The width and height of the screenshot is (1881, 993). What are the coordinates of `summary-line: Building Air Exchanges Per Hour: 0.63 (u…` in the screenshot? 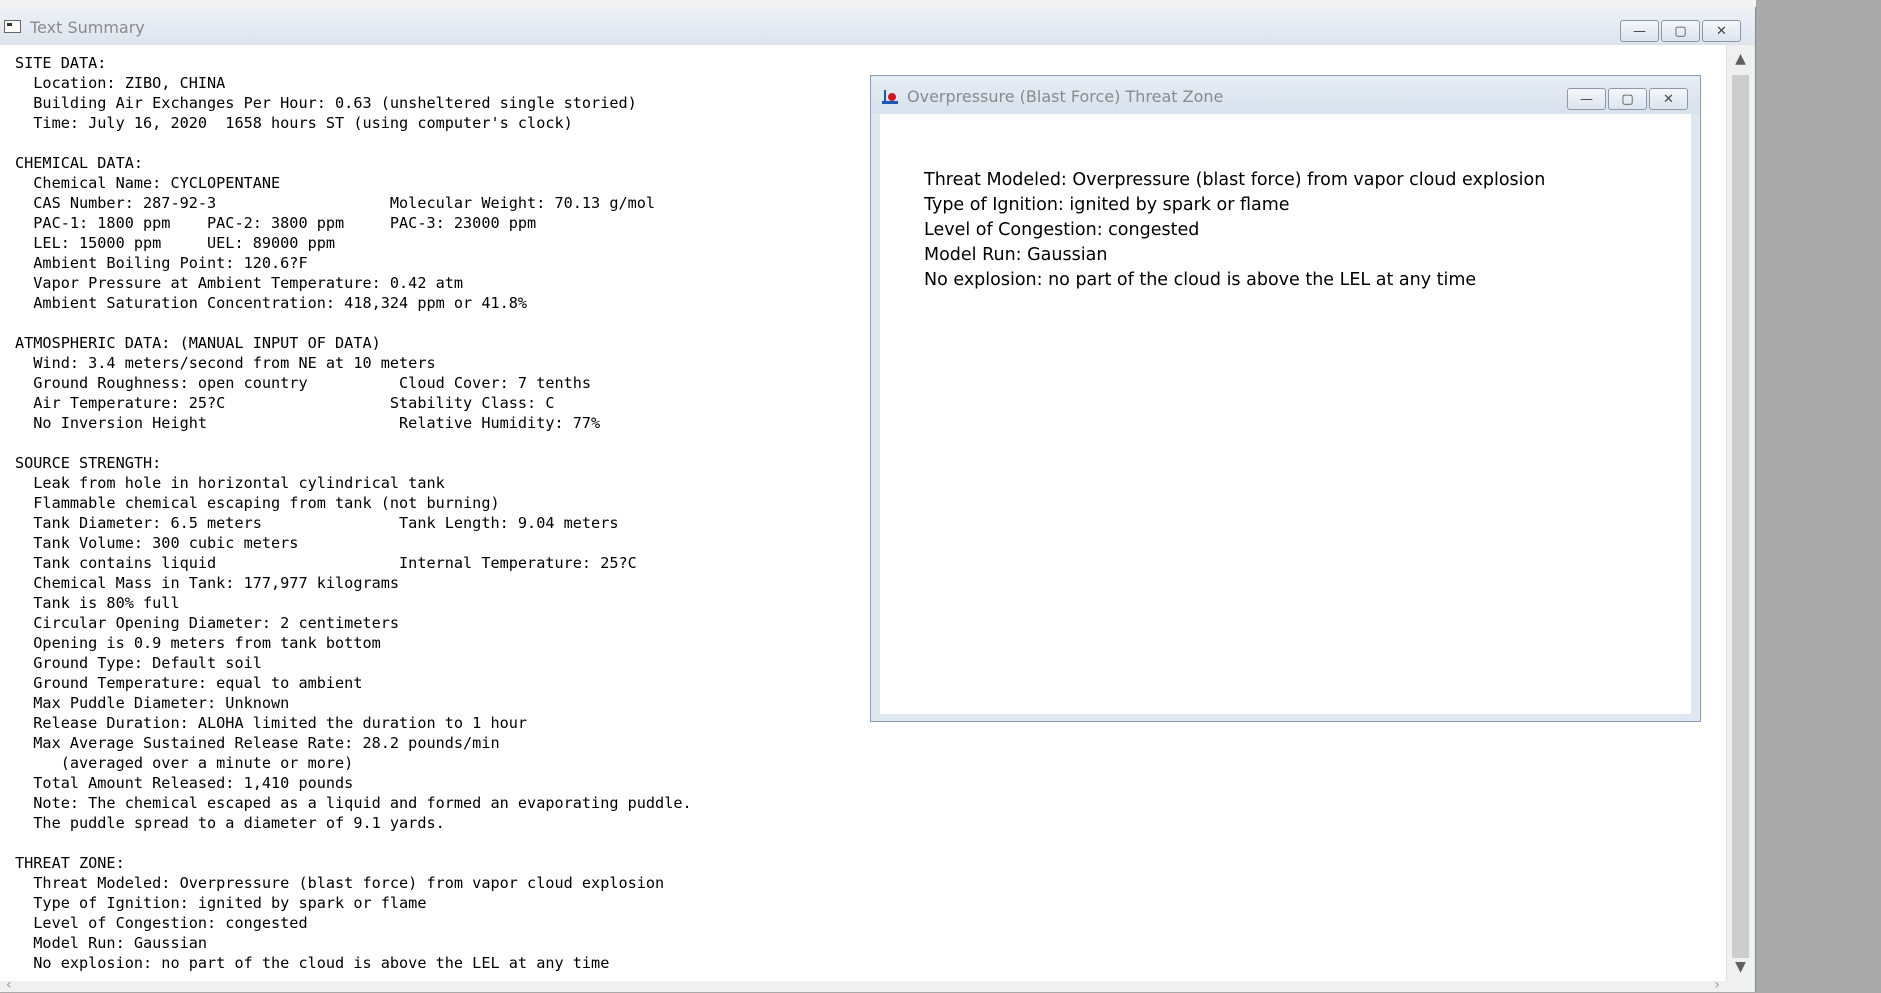 It's located at (326, 103).